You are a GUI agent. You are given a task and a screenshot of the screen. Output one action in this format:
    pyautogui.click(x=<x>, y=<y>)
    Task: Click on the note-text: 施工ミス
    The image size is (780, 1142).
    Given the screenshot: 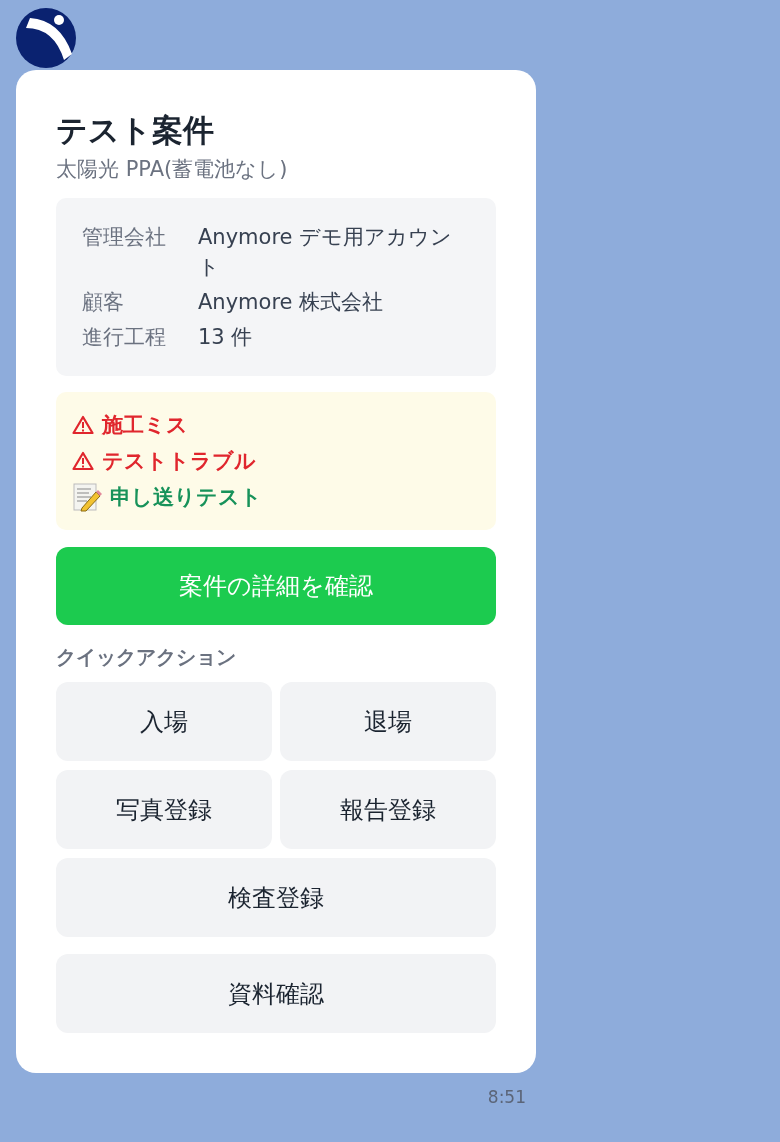 What is the action you would take?
    pyautogui.click(x=145, y=425)
    